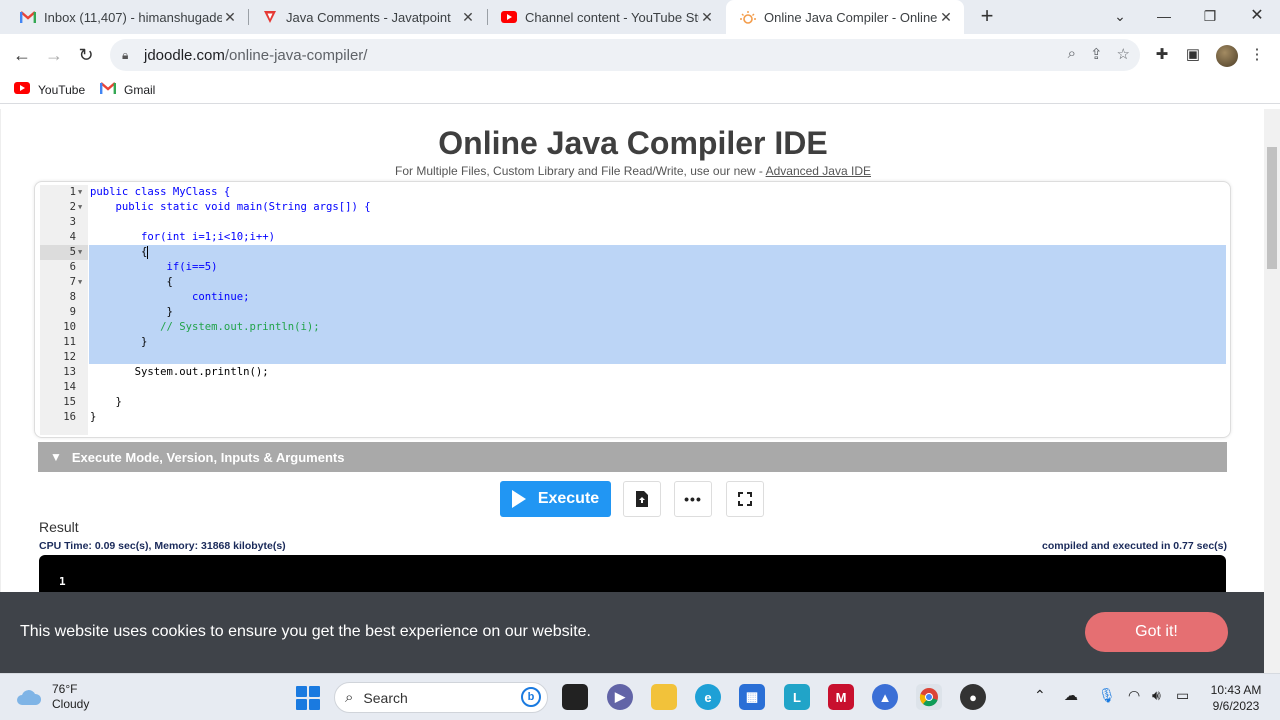 Image resolution: width=1280 pixels, height=720 pixels. What do you see at coordinates (1072, 54) in the screenshot?
I see `zoom-search-icon: ⌕` at bounding box center [1072, 54].